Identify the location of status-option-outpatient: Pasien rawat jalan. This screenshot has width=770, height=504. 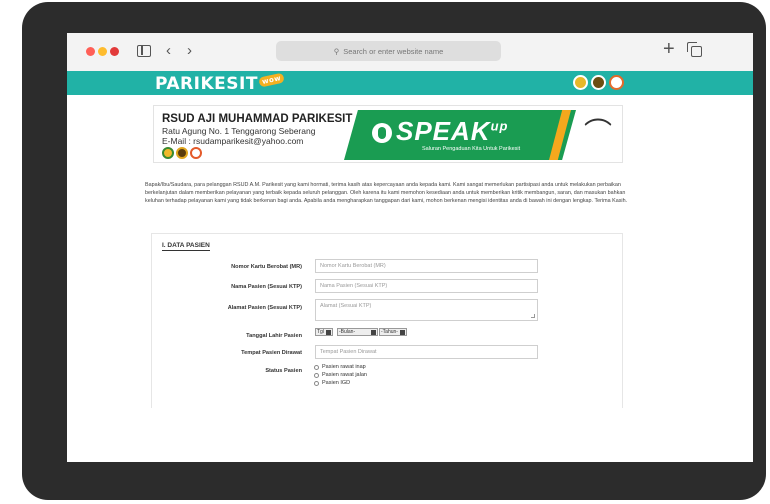
(340, 375).